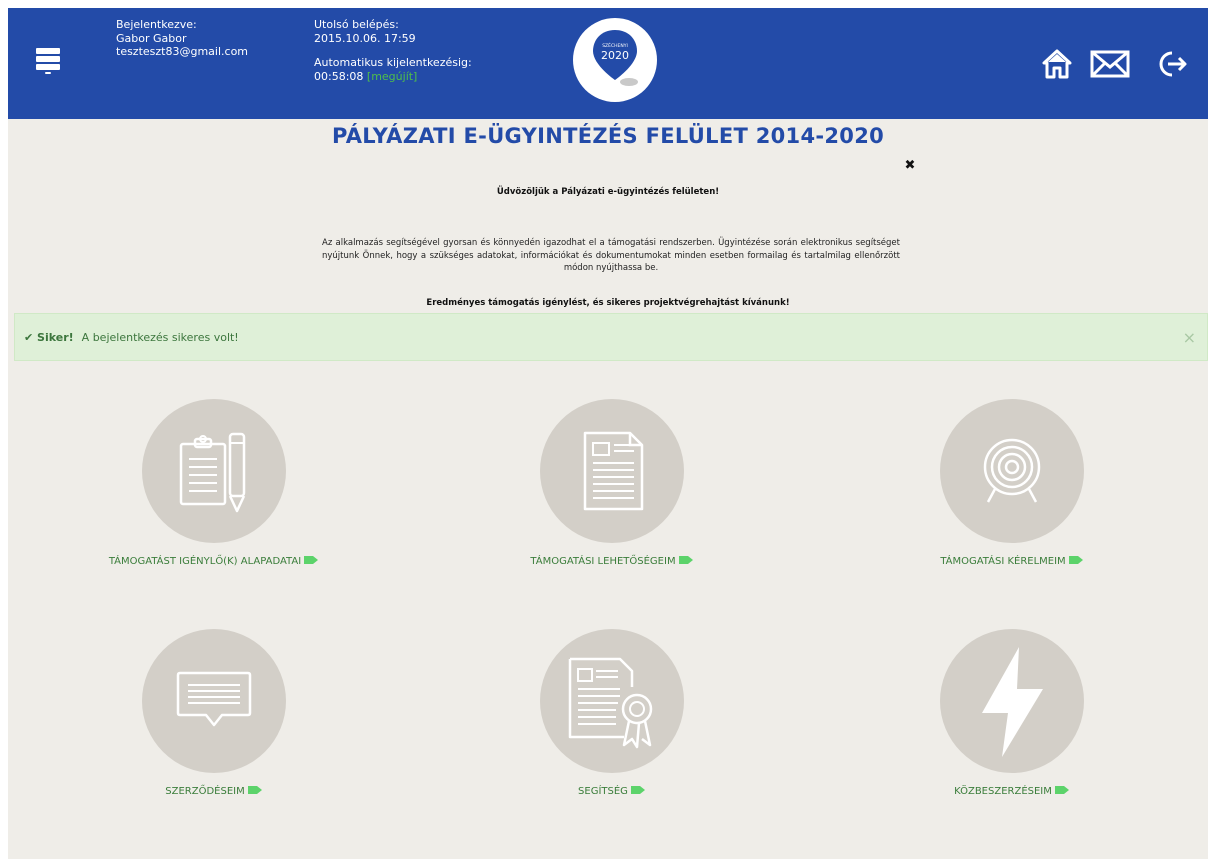 The image size is (1208, 859). Describe the element at coordinates (1003, 561) in the screenshot. I see `tile-label: TÁMOGATÁSI KÉRELMEIM` at that location.